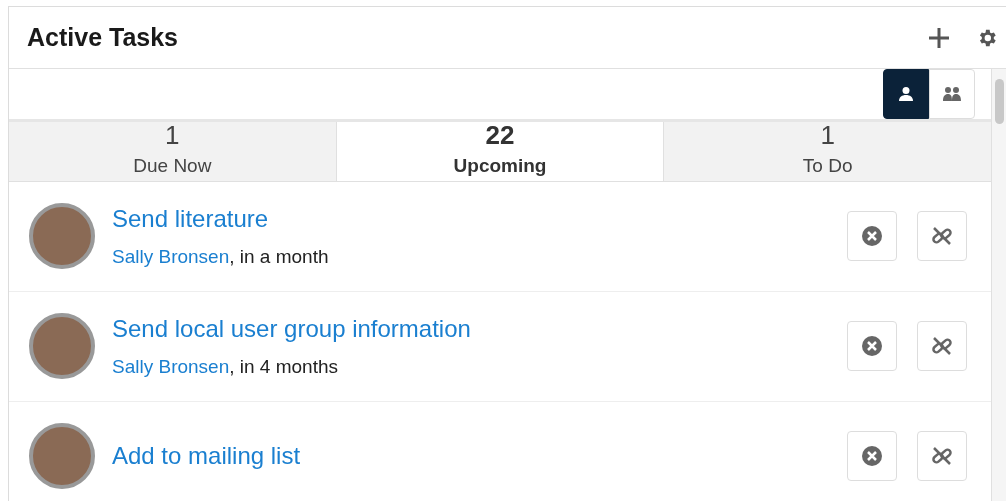 This screenshot has width=1006, height=501. What do you see at coordinates (172, 151) in the screenshot?
I see `task-tab: 1 Due Now` at bounding box center [172, 151].